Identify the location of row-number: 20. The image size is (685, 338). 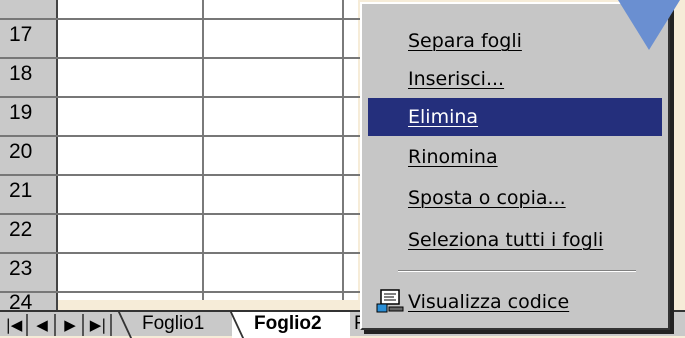
(21, 151).